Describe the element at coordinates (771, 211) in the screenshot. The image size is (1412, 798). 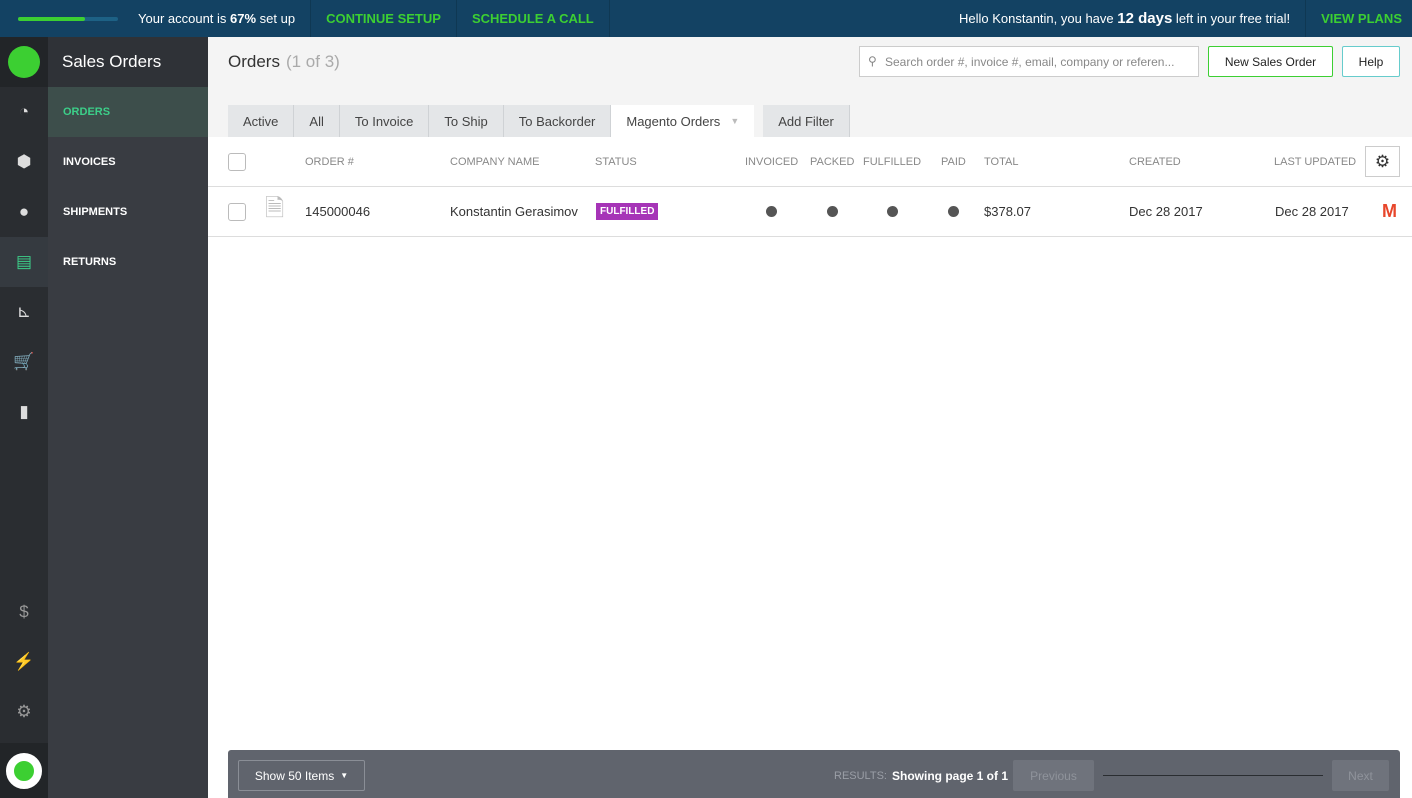
I see `invoiced-dot` at that location.